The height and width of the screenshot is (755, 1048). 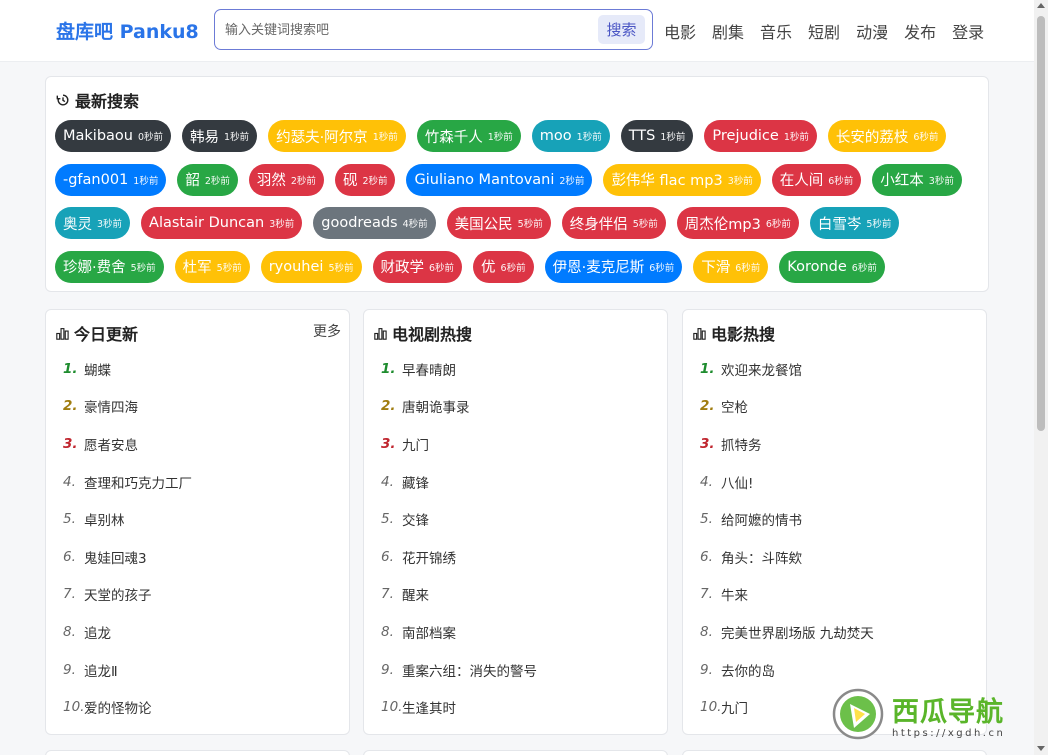 What do you see at coordinates (410, 30) in the screenshot?
I see `search-input` at bounding box center [410, 30].